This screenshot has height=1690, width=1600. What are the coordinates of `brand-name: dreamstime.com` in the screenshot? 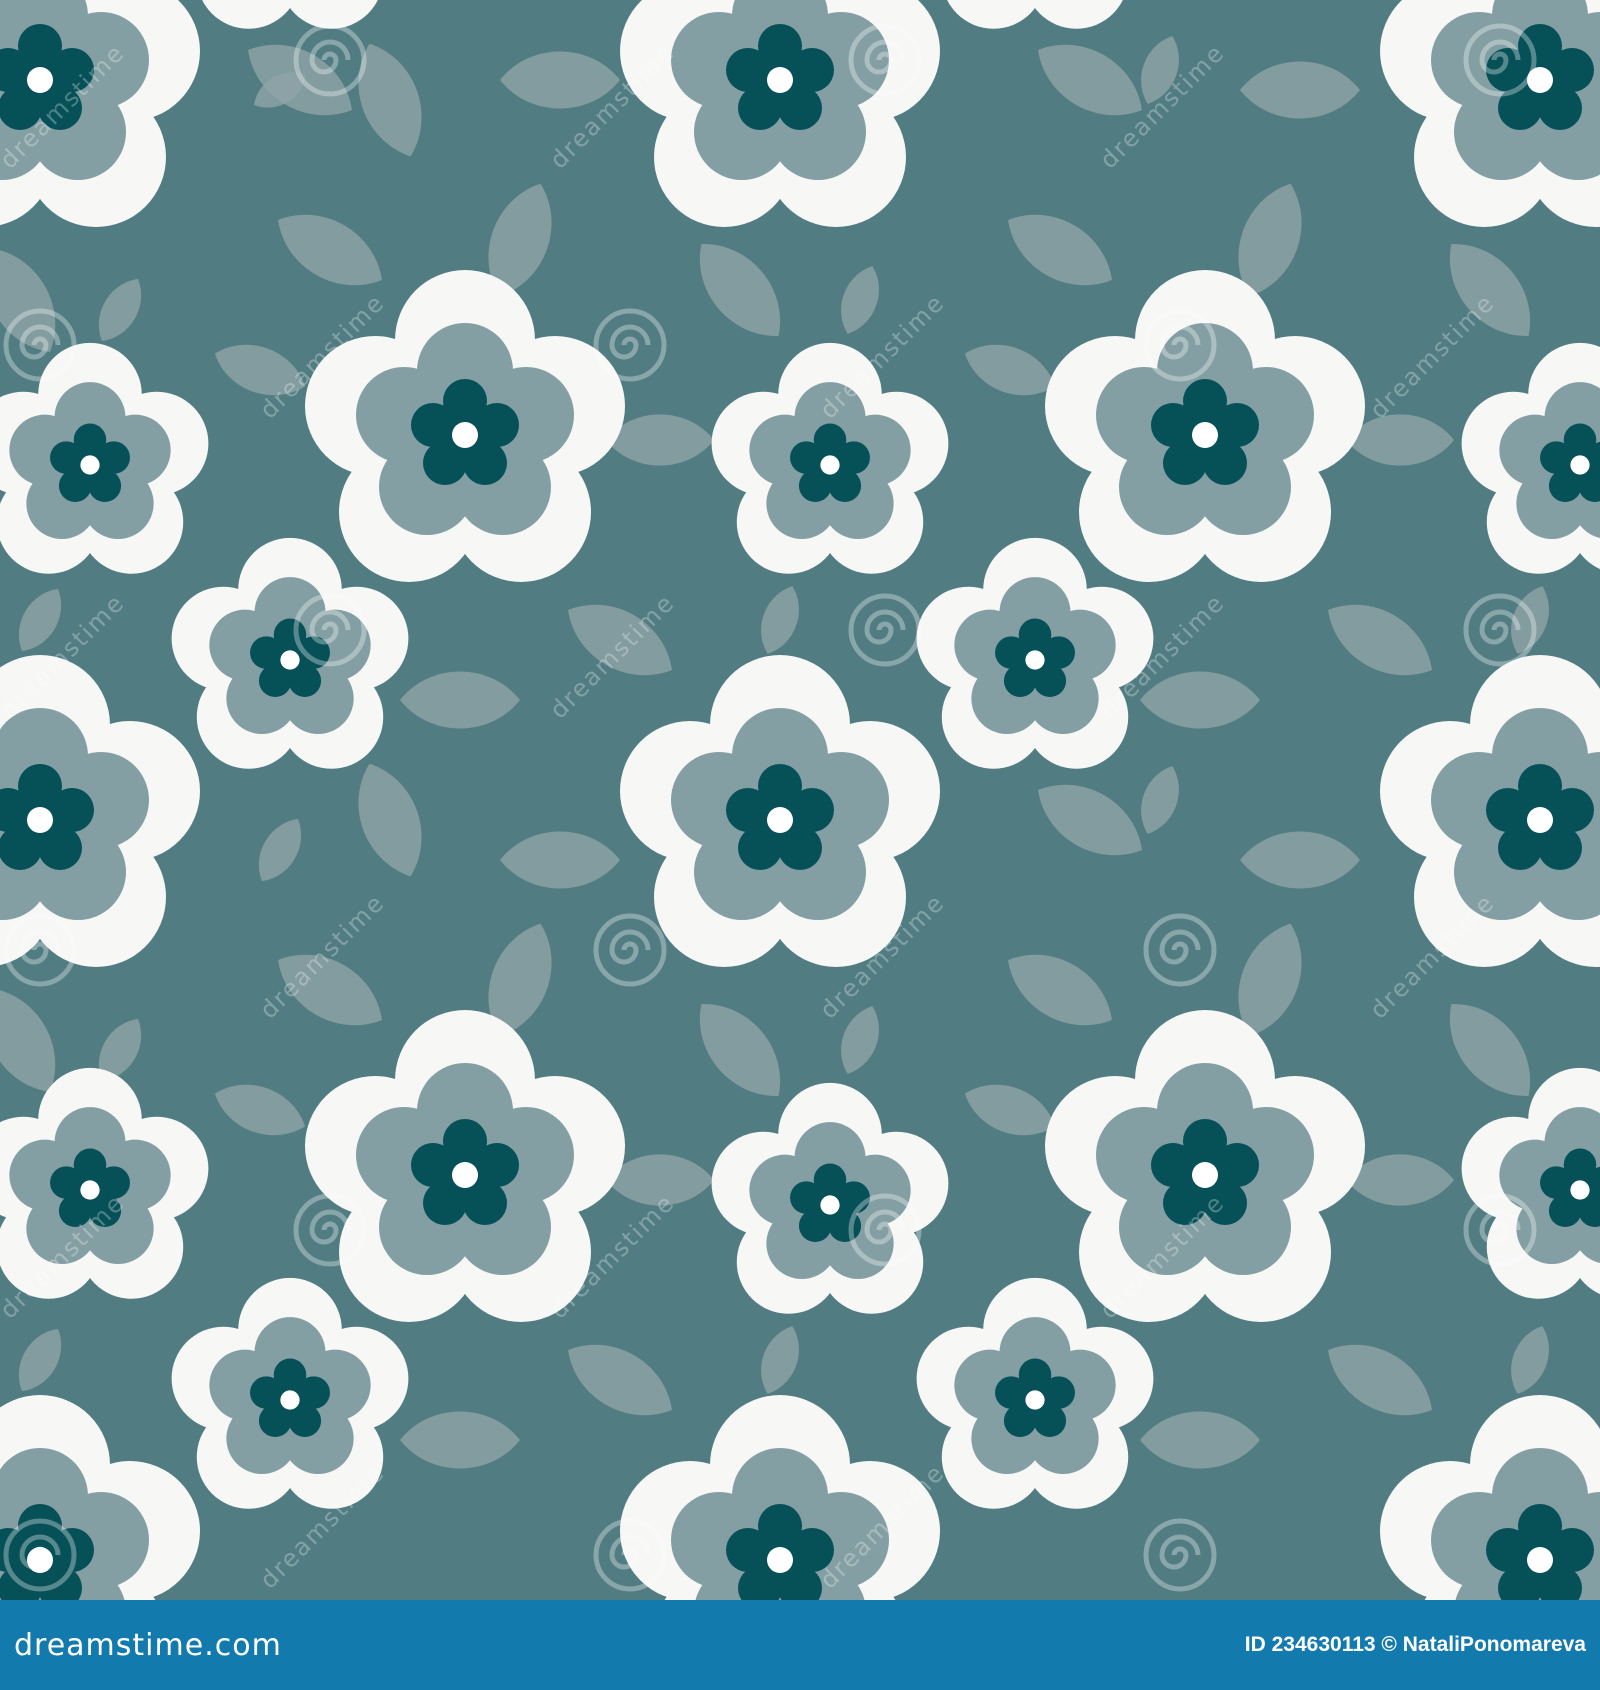 It's located at (148, 1645).